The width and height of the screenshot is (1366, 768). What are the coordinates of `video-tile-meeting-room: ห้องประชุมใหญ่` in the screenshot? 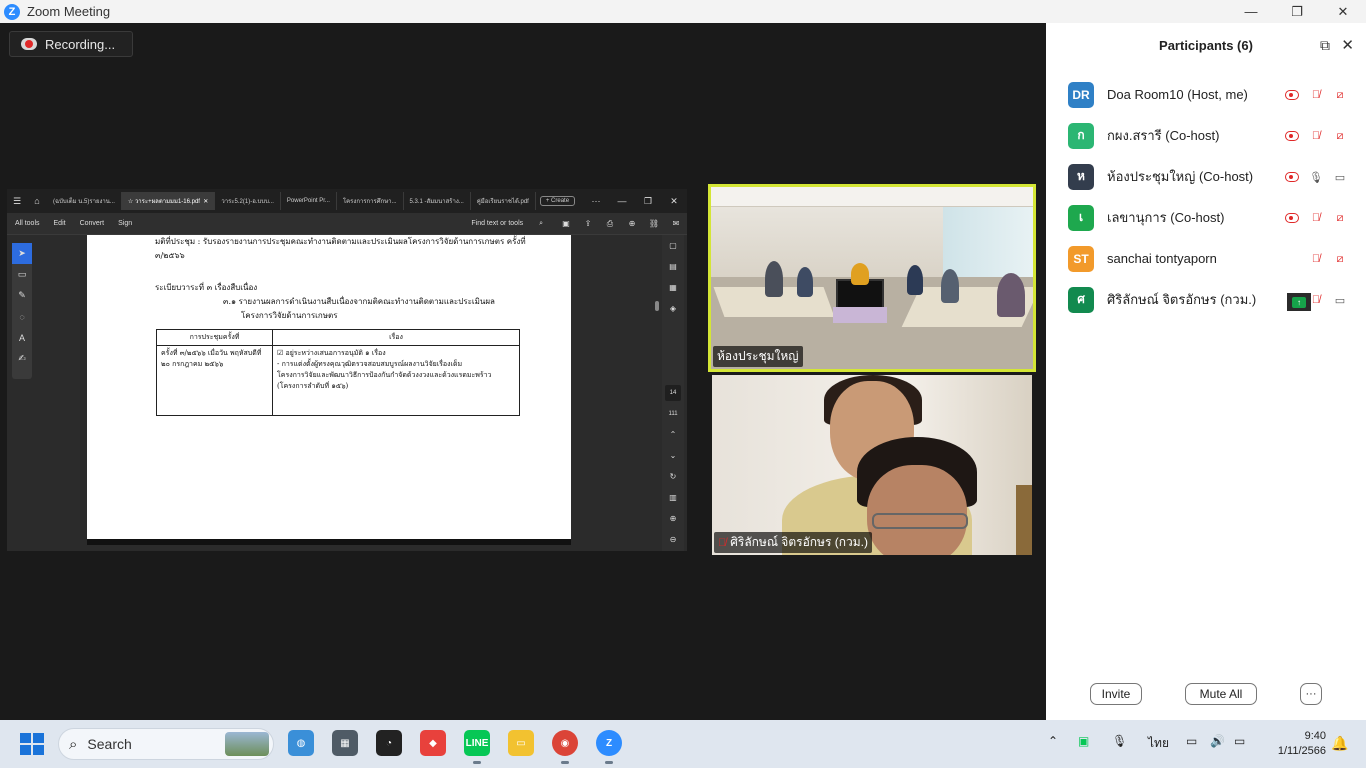 It's located at (872, 278).